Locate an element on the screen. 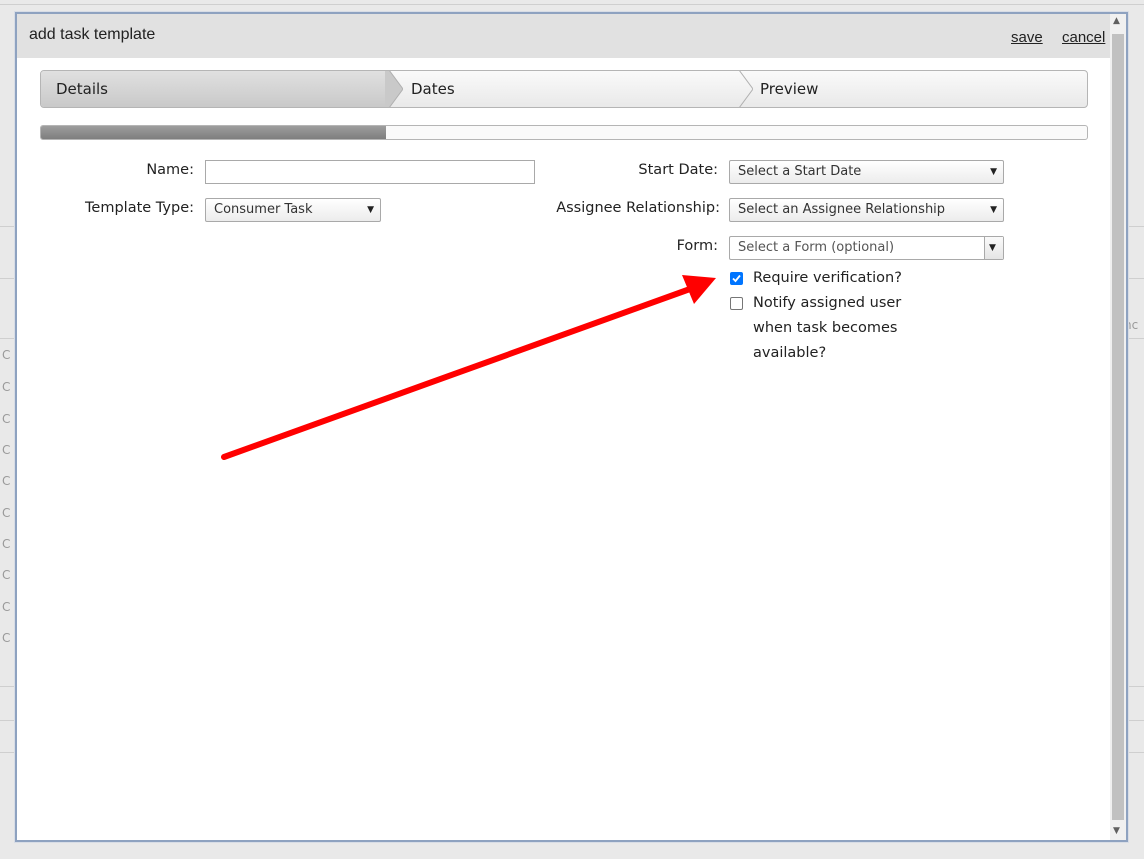 The height and width of the screenshot is (859, 1144). assignee-relationship-value: Select an Assignee Relationship is located at coordinates (842, 209).